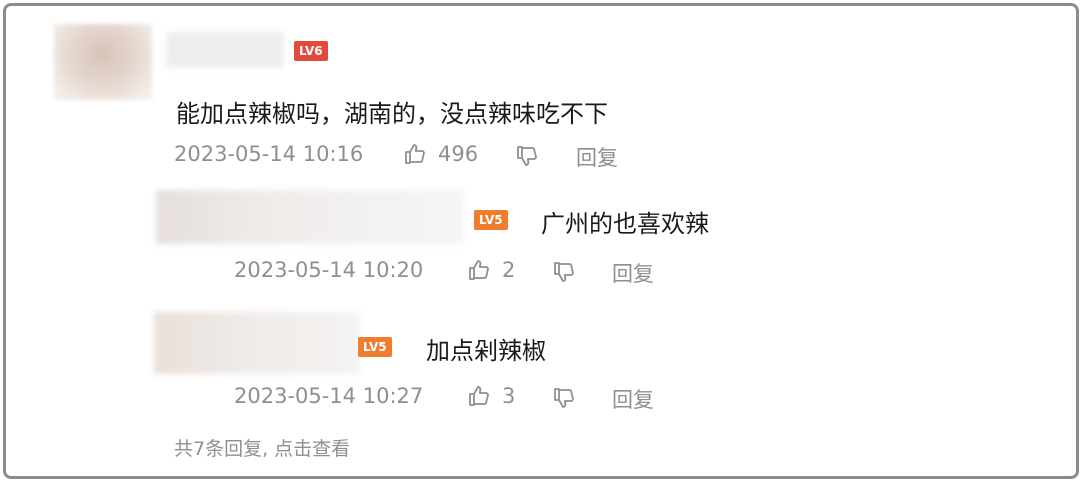  Describe the element at coordinates (454, 272) in the screenshot. I see `reply-meta: 2023-05-14 10:20 2 回复` at that location.